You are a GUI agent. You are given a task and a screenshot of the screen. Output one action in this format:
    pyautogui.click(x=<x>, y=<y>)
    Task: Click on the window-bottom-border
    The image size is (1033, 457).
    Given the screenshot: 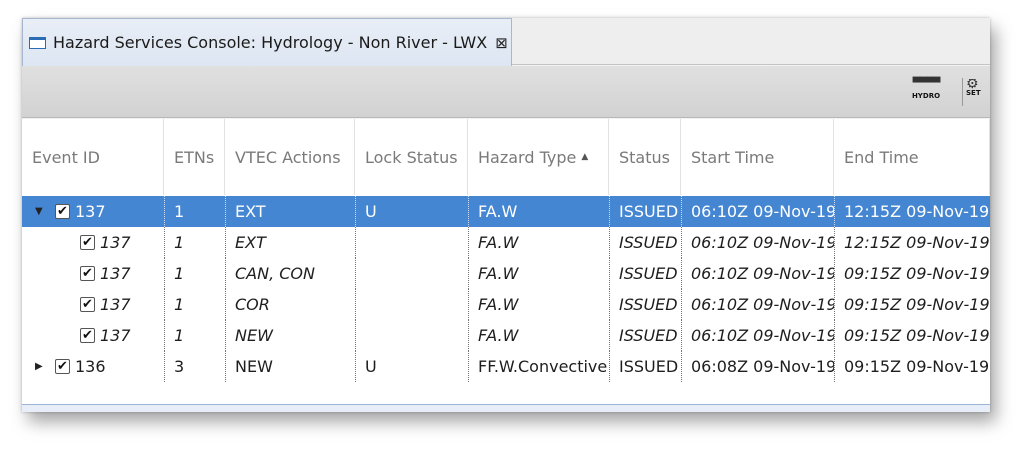 What is the action you would take?
    pyautogui.click(x=506, y=408)
    